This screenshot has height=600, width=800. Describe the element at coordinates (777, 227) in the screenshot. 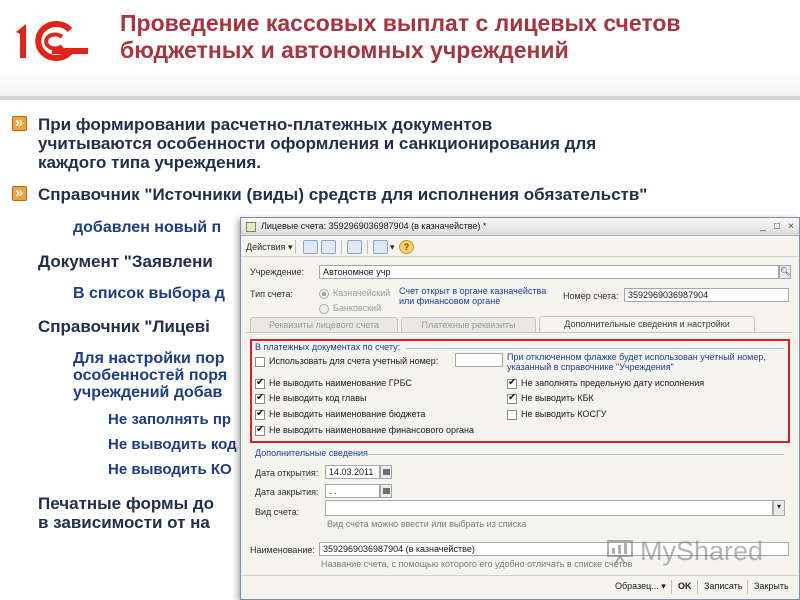

I see `maximize-icon: □` at that location.